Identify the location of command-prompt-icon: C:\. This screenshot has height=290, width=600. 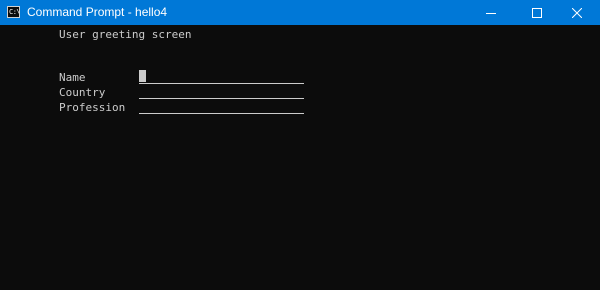
(13, 12).